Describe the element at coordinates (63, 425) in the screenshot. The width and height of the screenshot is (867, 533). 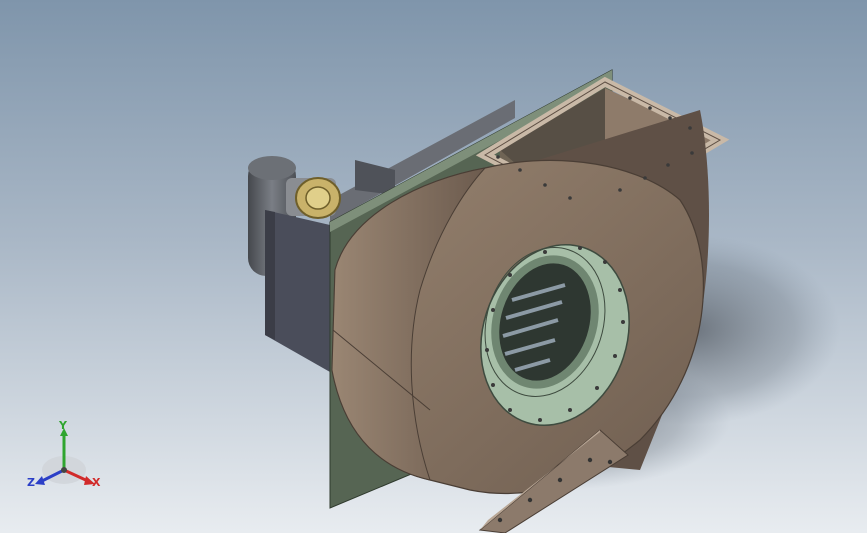
I see `y-axis-label: Y` at that location.